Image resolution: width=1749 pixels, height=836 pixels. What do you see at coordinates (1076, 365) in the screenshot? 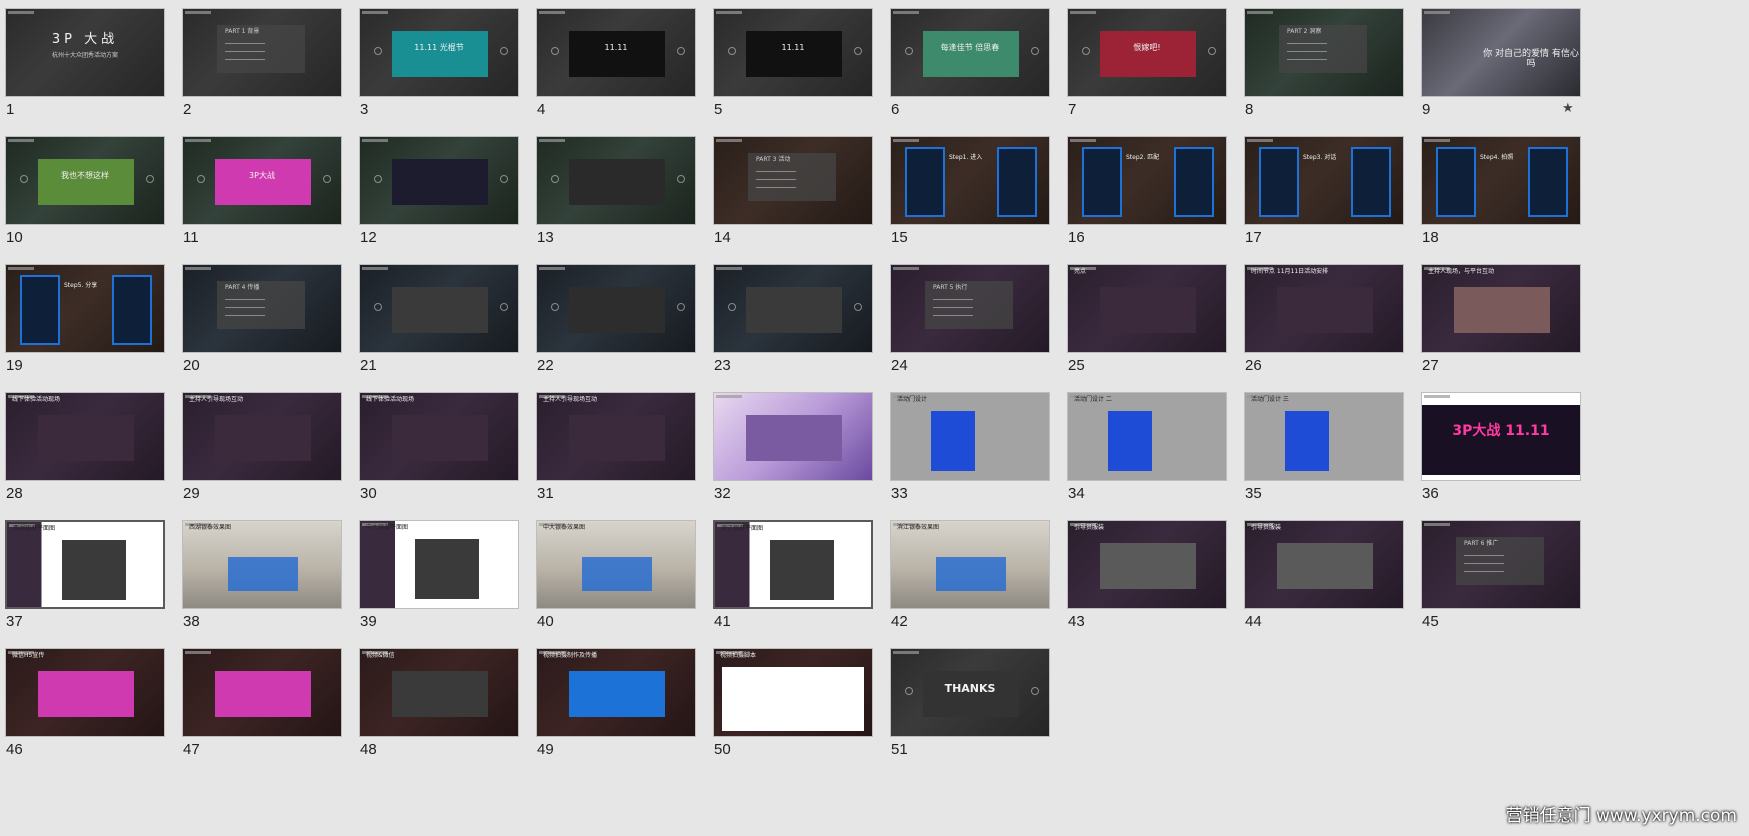
I see `slide-number: 25` at bounding box center [1076, 365].